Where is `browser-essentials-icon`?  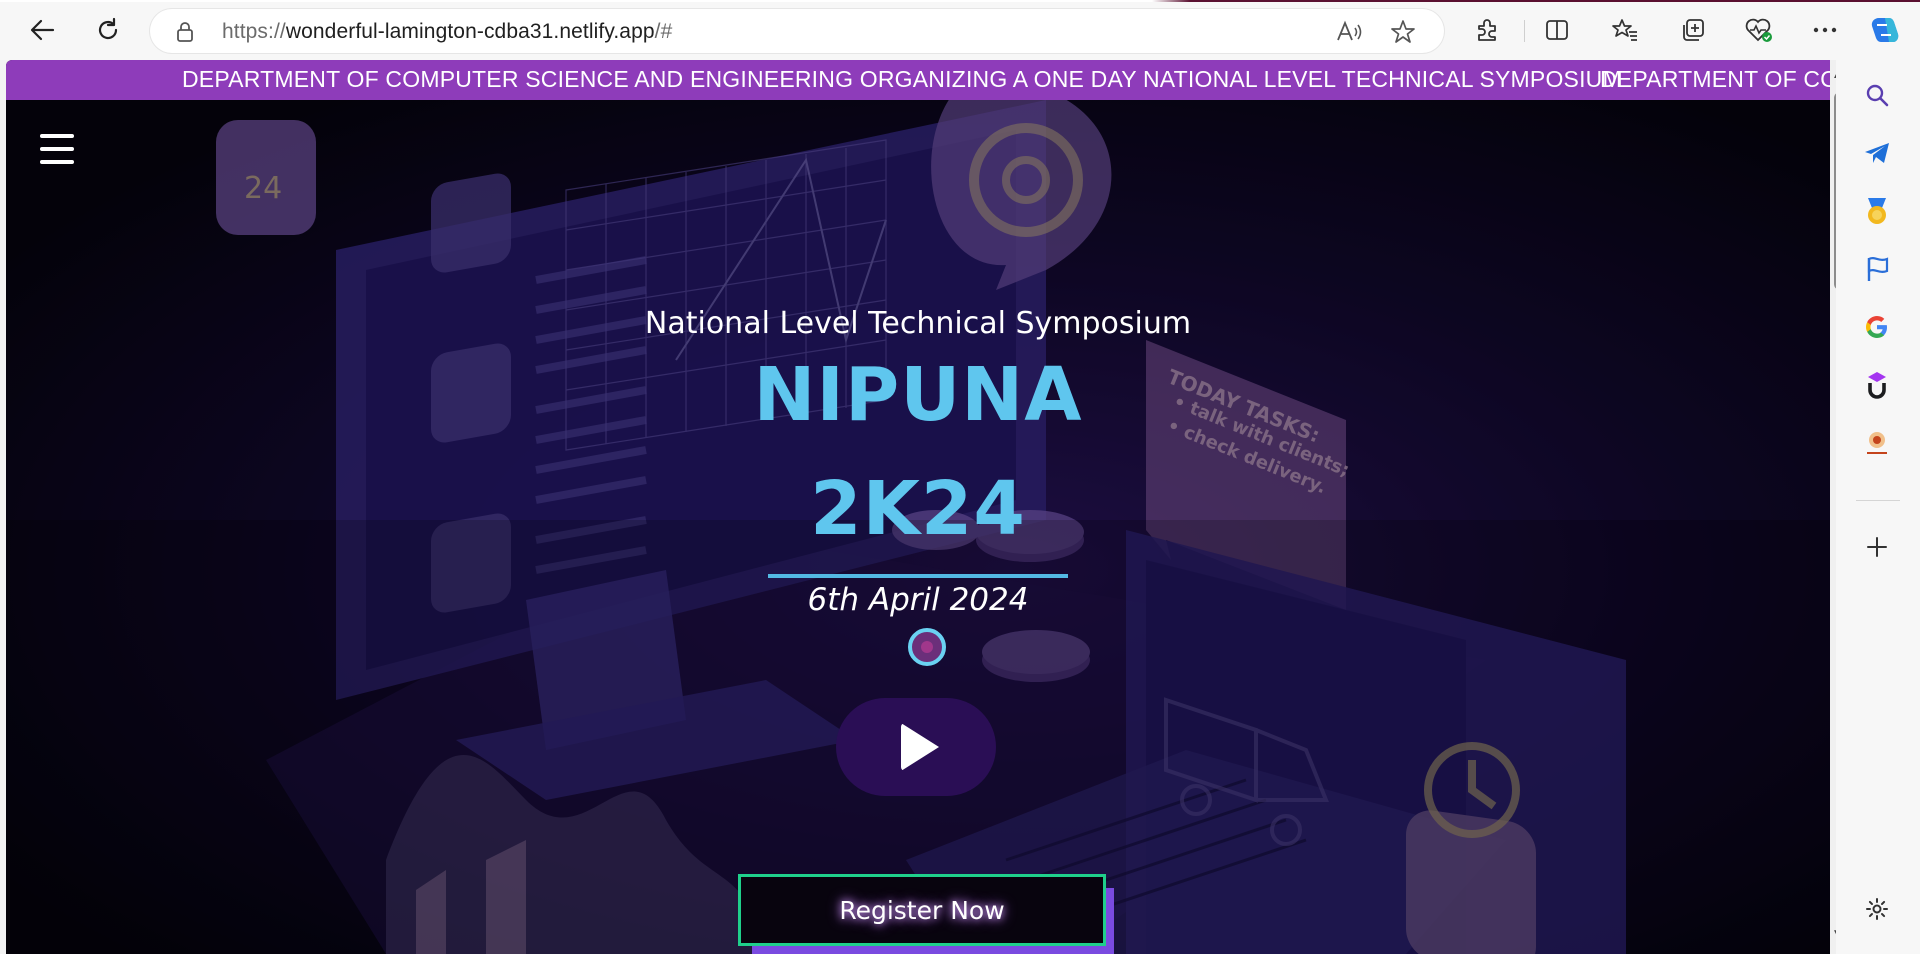
browser-essentials-icon is located at coordinates (1759, 30).